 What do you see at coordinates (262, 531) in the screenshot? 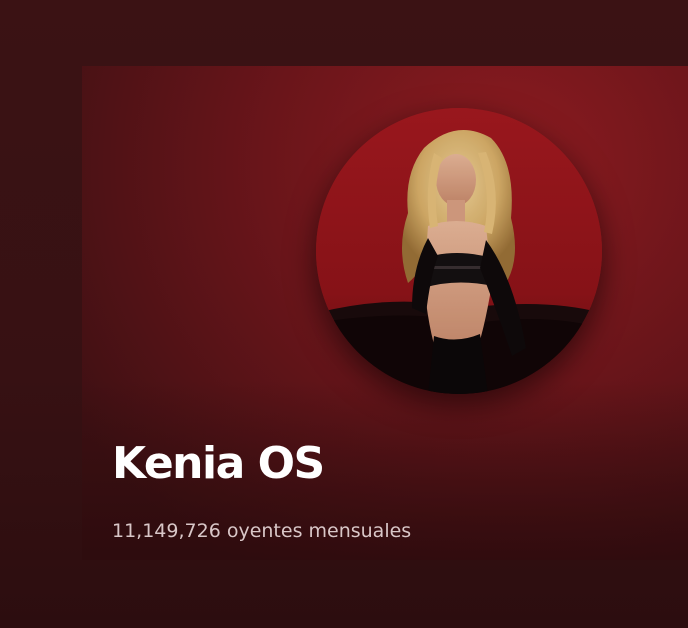
I see `monthly-listeners: 11,149,726 oyentes mensuales` at bounding box center [262, 531].